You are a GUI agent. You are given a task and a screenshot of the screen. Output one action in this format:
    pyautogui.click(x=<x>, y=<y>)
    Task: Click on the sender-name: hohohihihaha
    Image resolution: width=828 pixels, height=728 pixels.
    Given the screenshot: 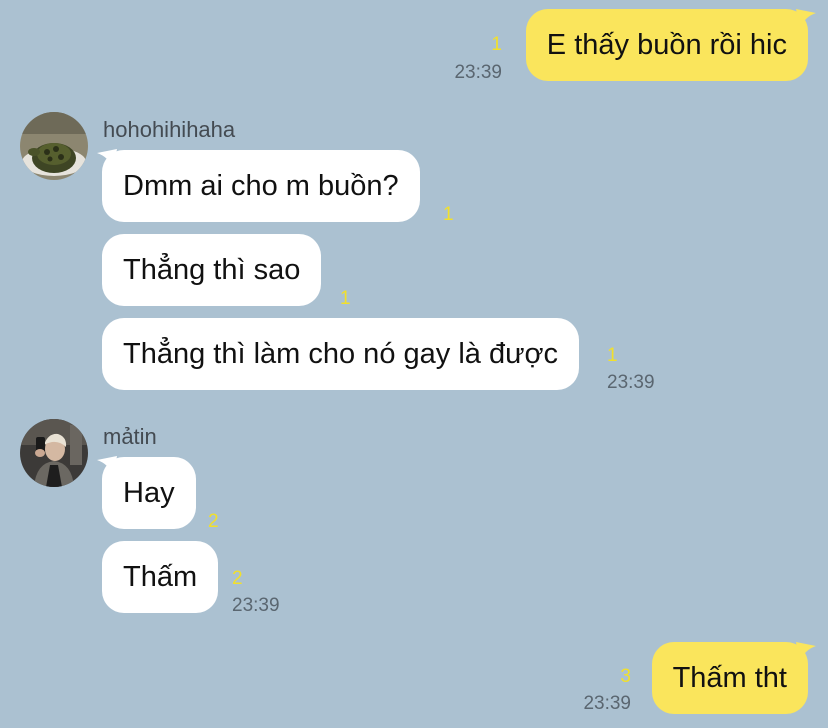 What is the action you would take?
    pyautogui.click(x=169, y=129)
    